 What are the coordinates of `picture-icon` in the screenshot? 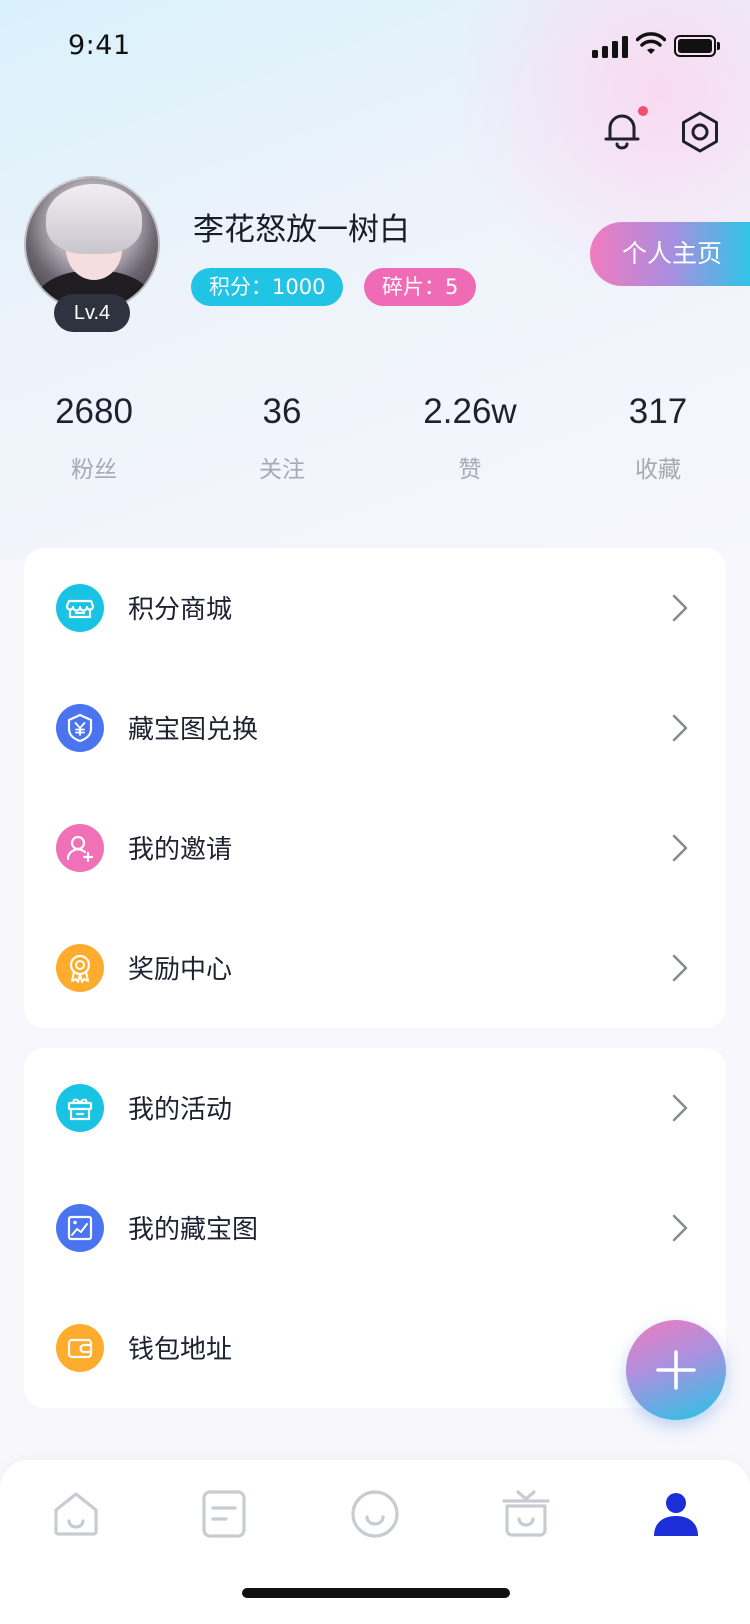 It's located at (80, 1228).